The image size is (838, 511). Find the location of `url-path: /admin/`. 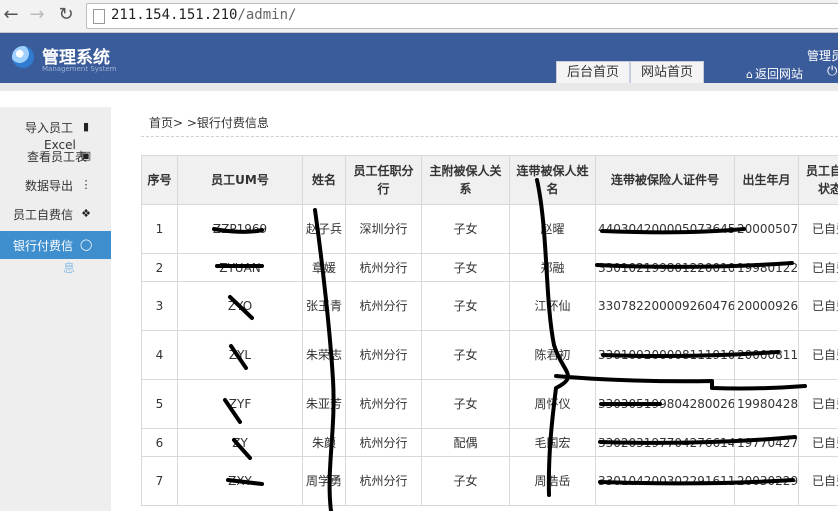

url-path: /admin/ is located at coordinates (267, 15).